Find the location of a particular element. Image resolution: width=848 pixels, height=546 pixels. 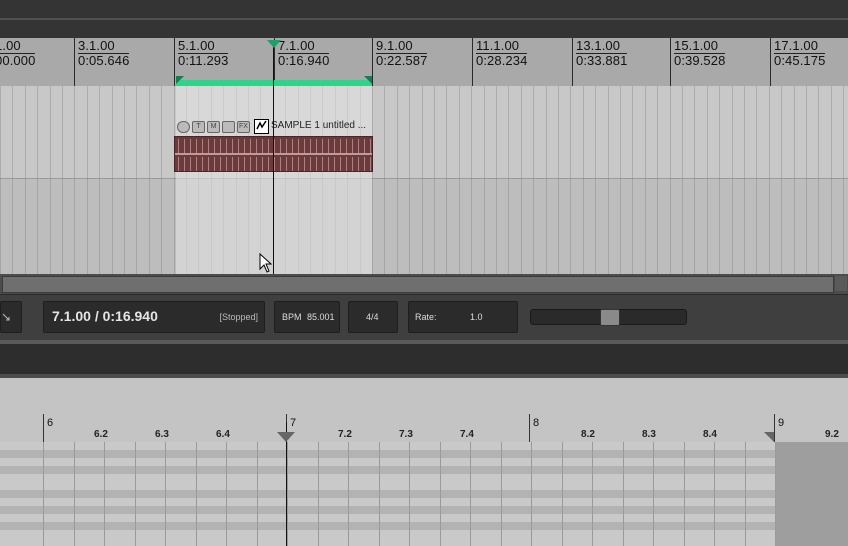

position-text: 7.1.00 / 0:16.940 is located at coordinates (105, 316).